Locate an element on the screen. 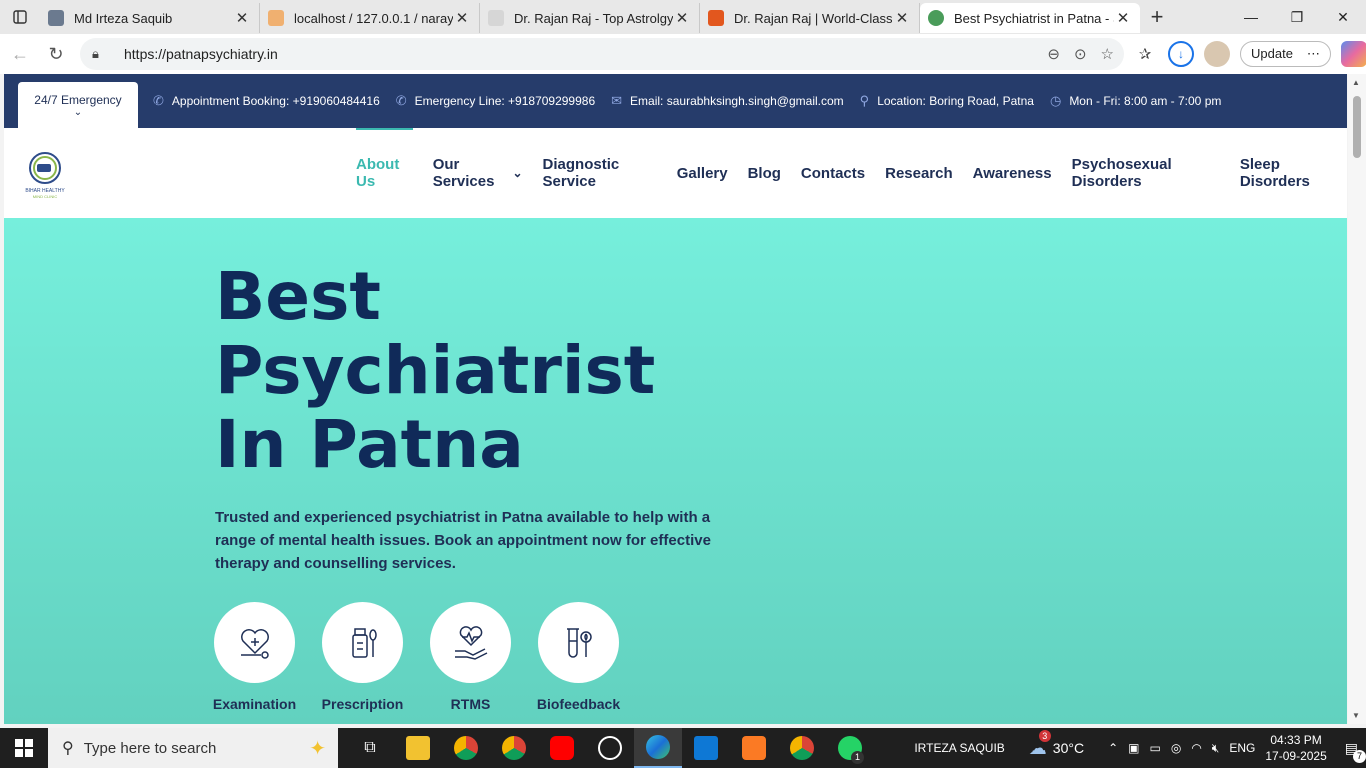 The width and height of the screenshot is (1366, 768). chevron-up-icon: ⌃ is located at coordinates (1113, 748).